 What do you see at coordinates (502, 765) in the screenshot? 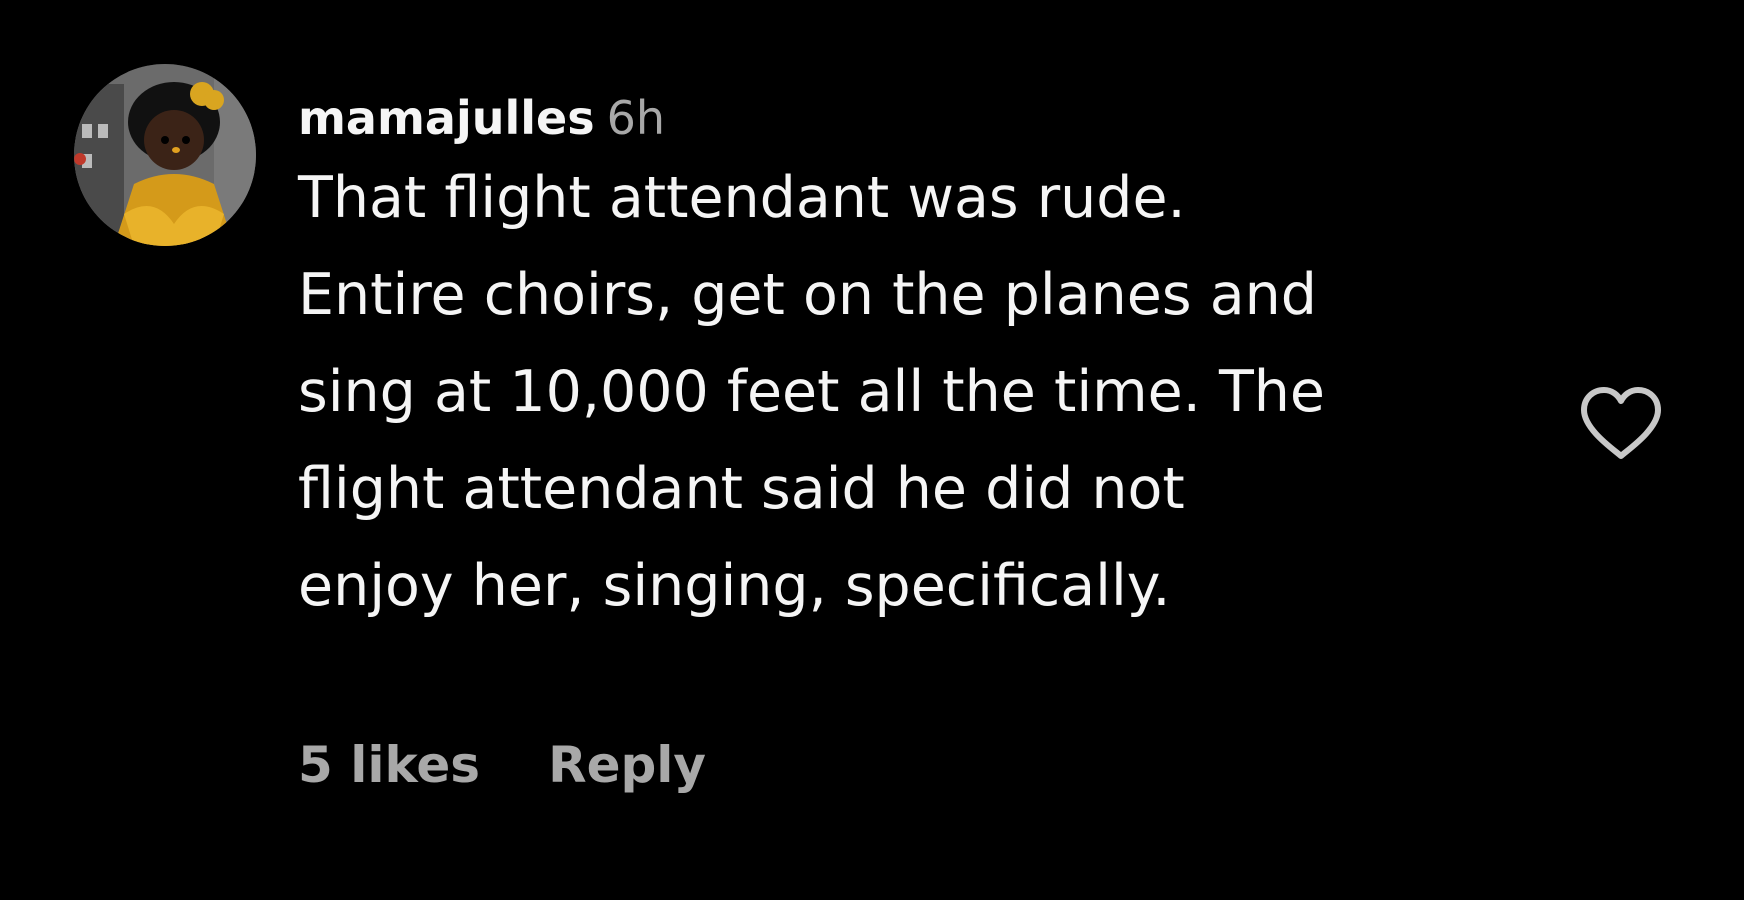
I see `comment-footer: 5 likes Reply` at bounding box center [502, 765].